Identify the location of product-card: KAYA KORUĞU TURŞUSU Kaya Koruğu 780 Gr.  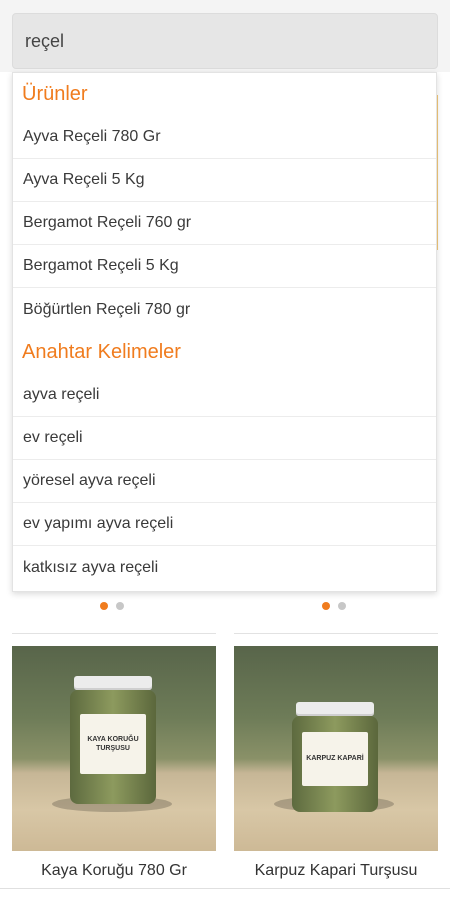
(114, 768).